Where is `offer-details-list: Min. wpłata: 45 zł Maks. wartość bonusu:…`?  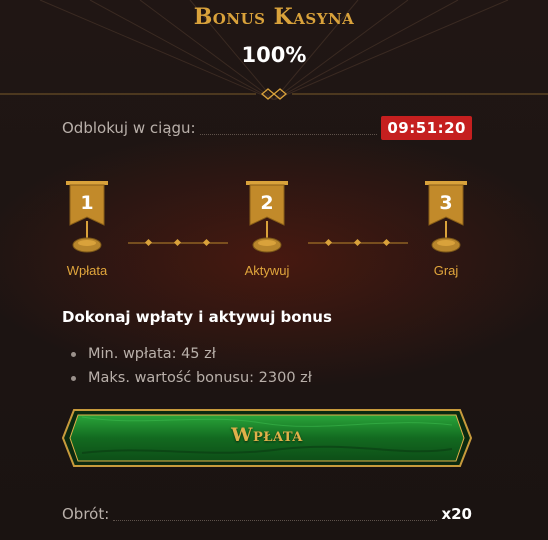
offer-details-list: Min. wpłata: 45 zł Maks. wartość bonusu:… is located at coordinates (190, 366).